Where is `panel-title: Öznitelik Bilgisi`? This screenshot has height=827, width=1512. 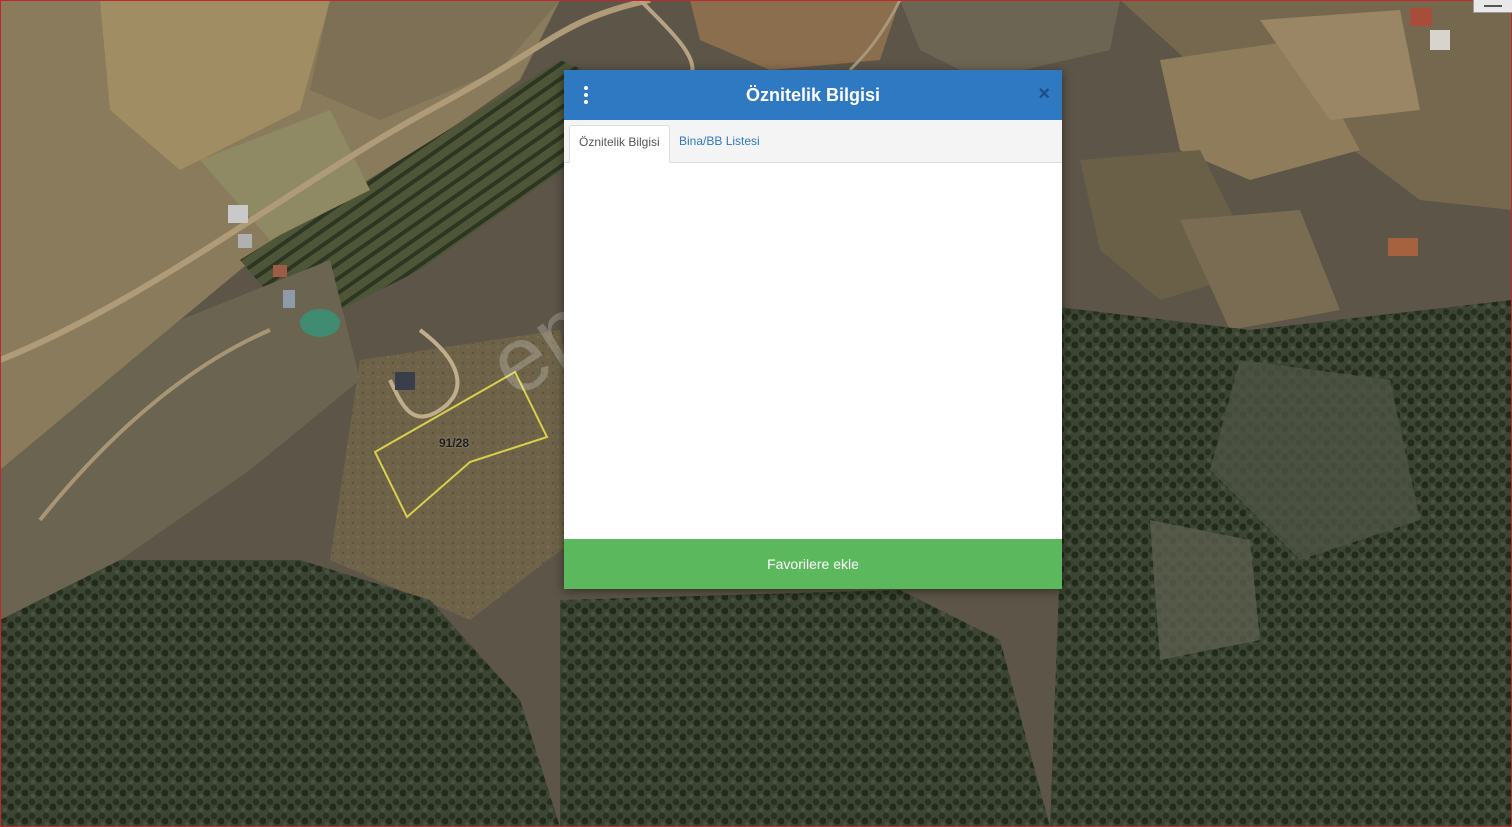
panel-title: Öznitelik Bilgisi is located at coordinates (813, 95).